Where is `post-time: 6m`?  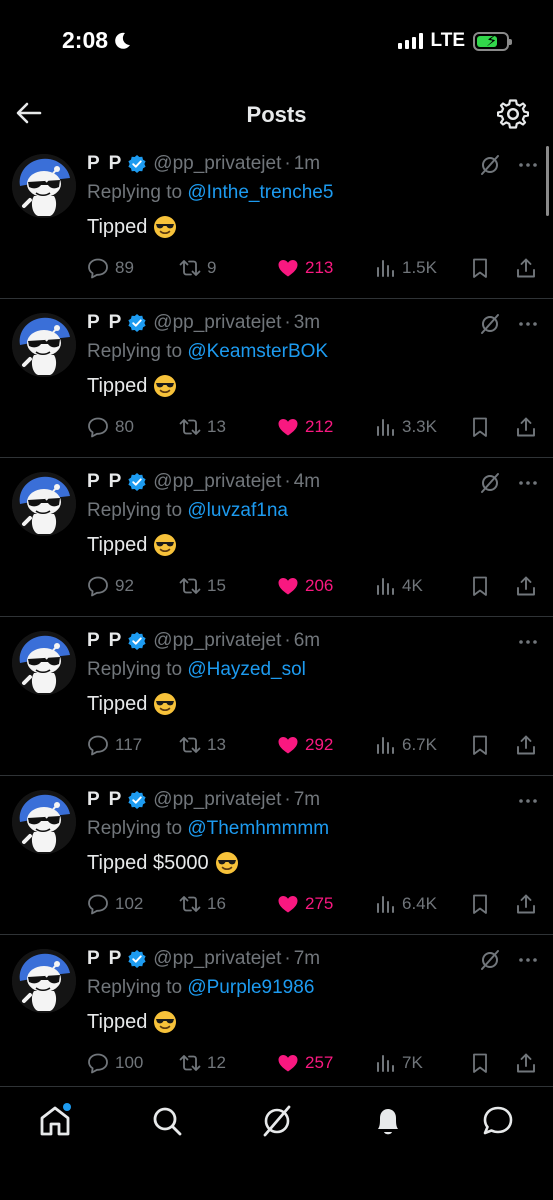 post-time: 6m is located at coordinates (307, 641).